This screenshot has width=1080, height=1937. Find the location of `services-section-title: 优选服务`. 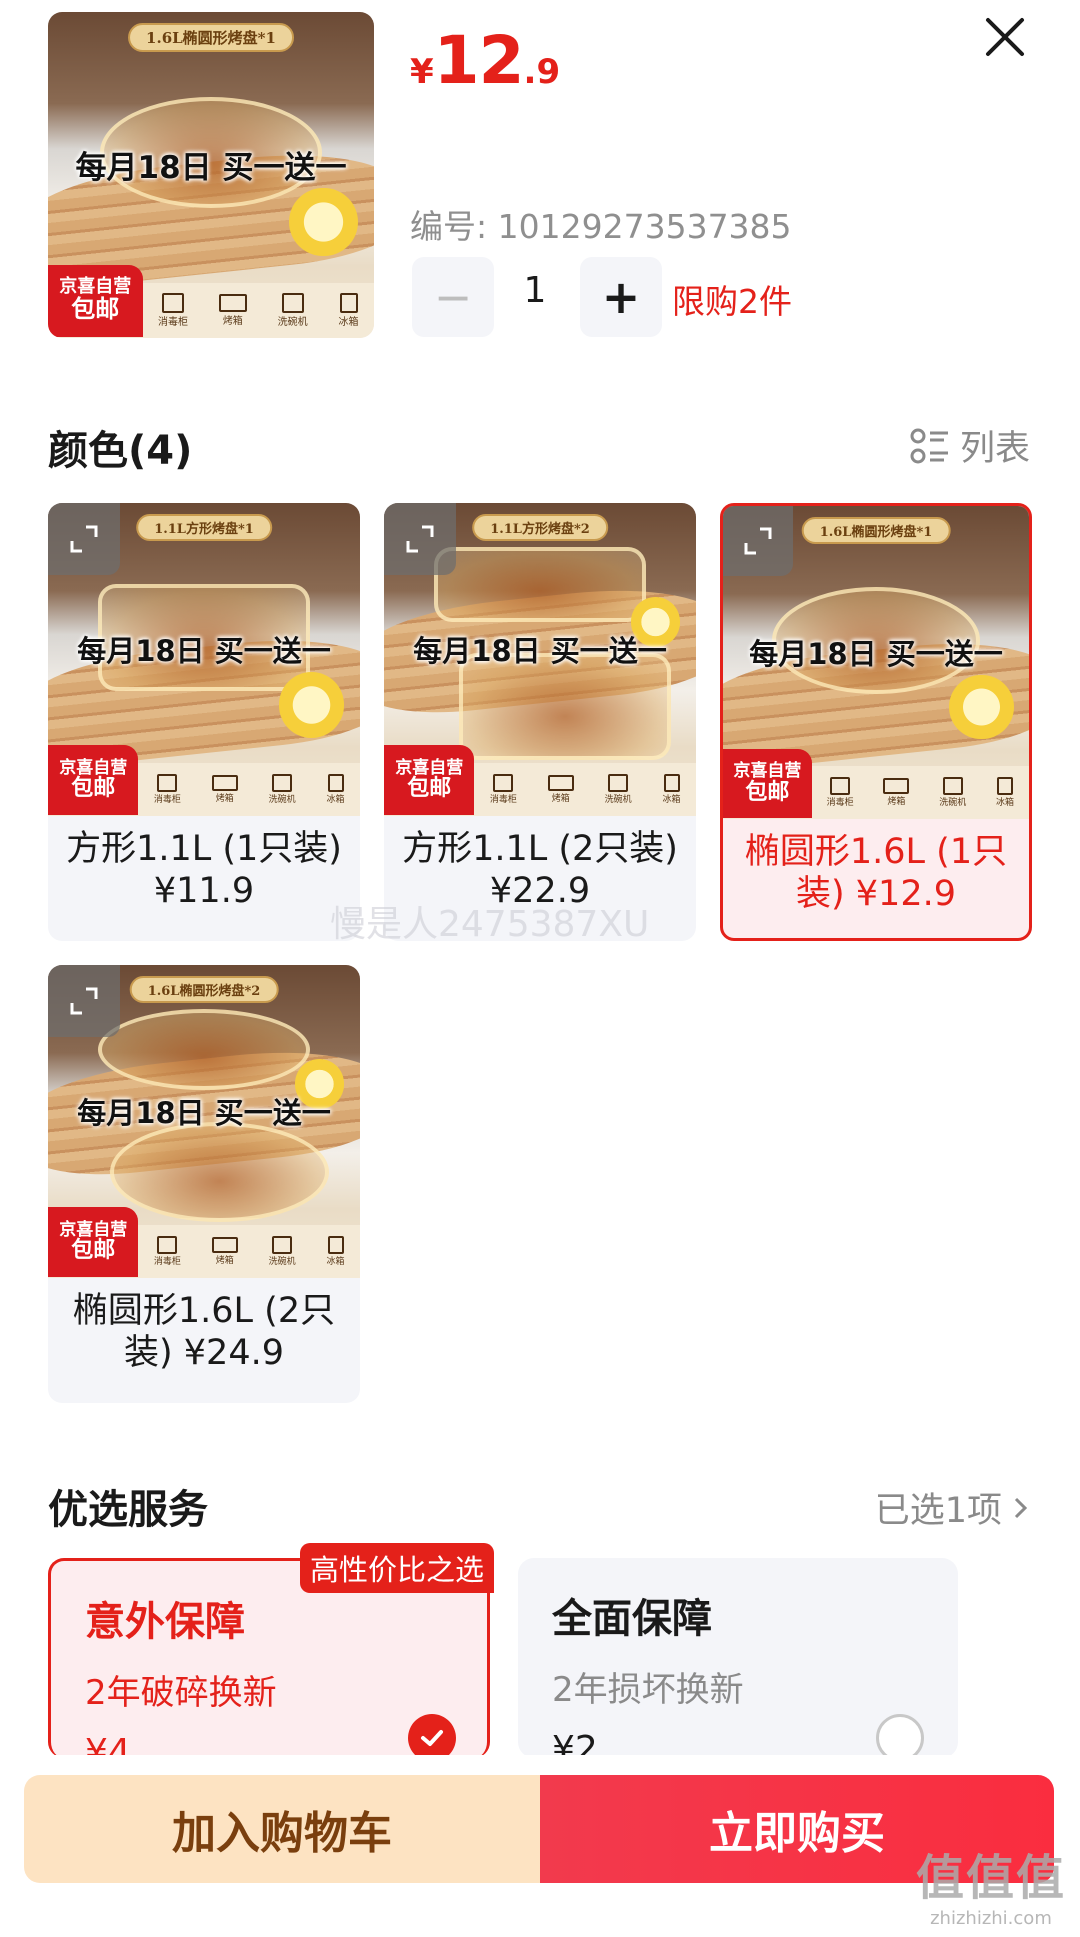

services-section-title: 优选服务 is located at coordinates (128, 1510).